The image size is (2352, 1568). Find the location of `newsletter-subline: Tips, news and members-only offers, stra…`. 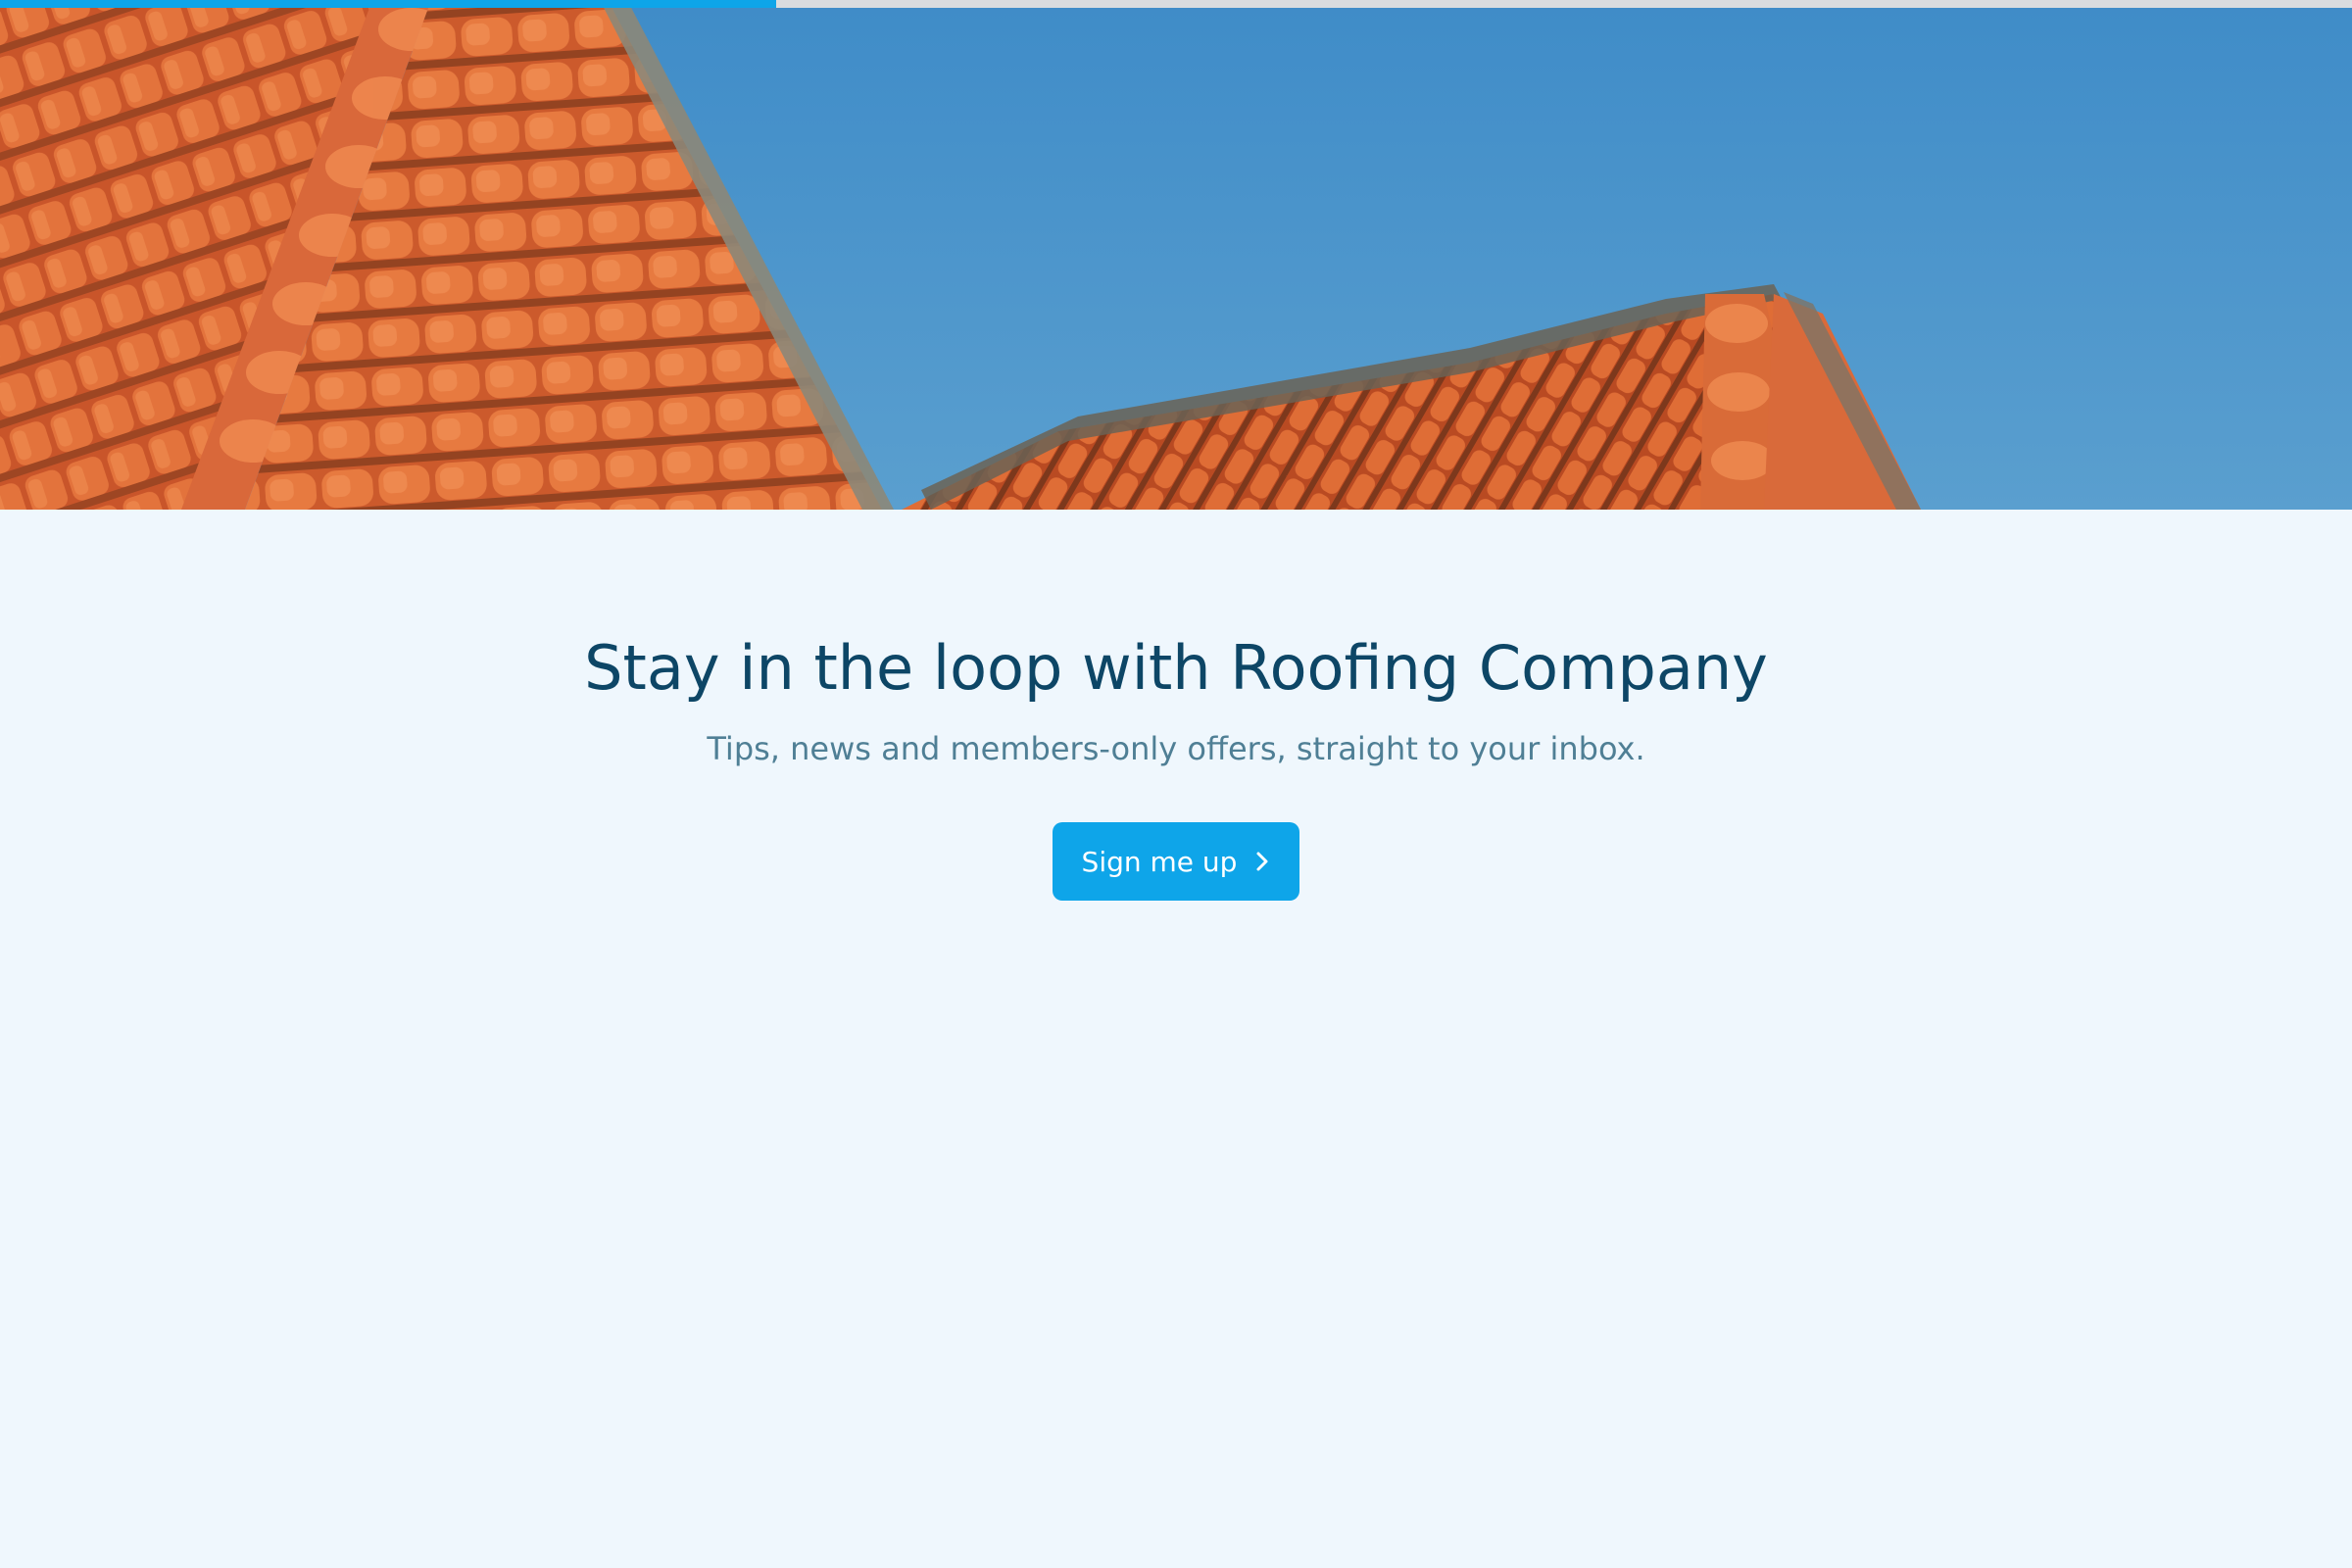

newsletter-subline: Tips, news and members-only offers, stra… is located at coordinates (1176, 748).